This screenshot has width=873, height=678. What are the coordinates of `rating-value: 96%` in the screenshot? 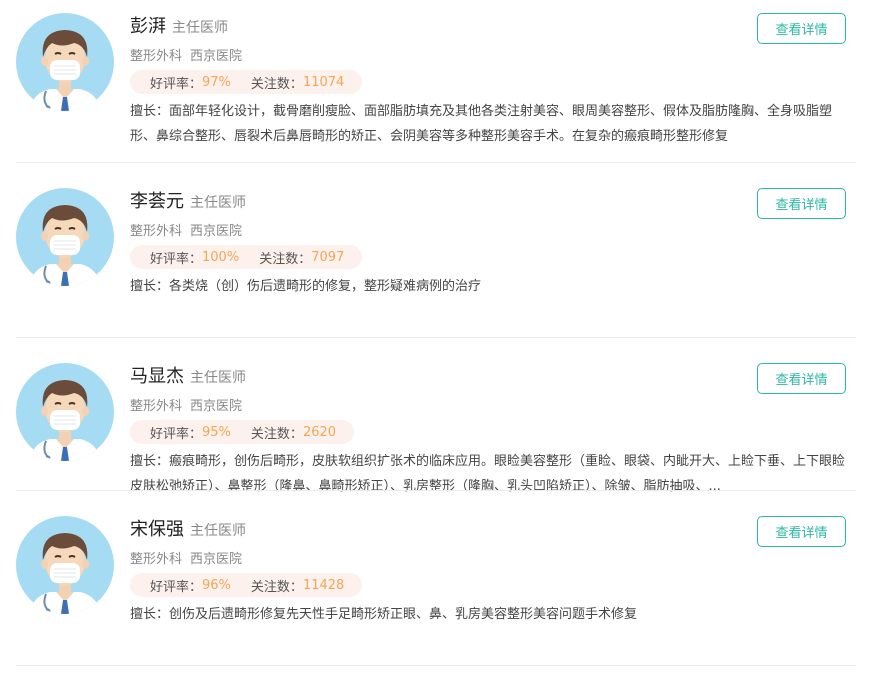 It's located at (216, 585).